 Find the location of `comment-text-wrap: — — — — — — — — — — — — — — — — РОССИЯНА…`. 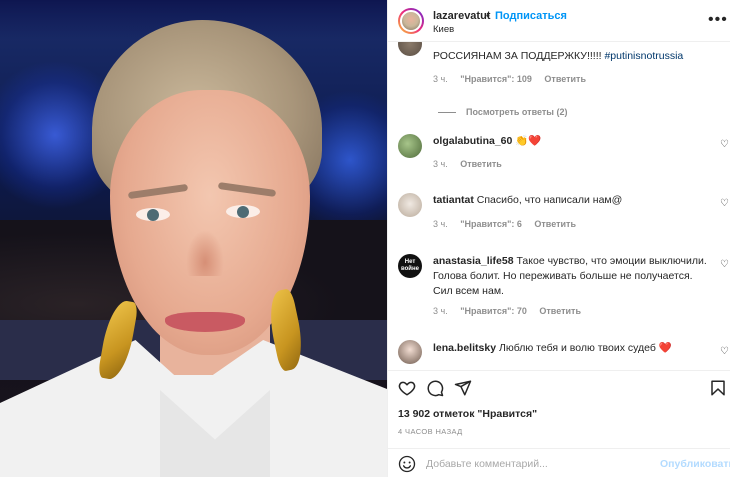

comment-text-wrap: — — — — — — — — — — — — — — — — РОССИЯНА… is located at coordinates (570, 53).